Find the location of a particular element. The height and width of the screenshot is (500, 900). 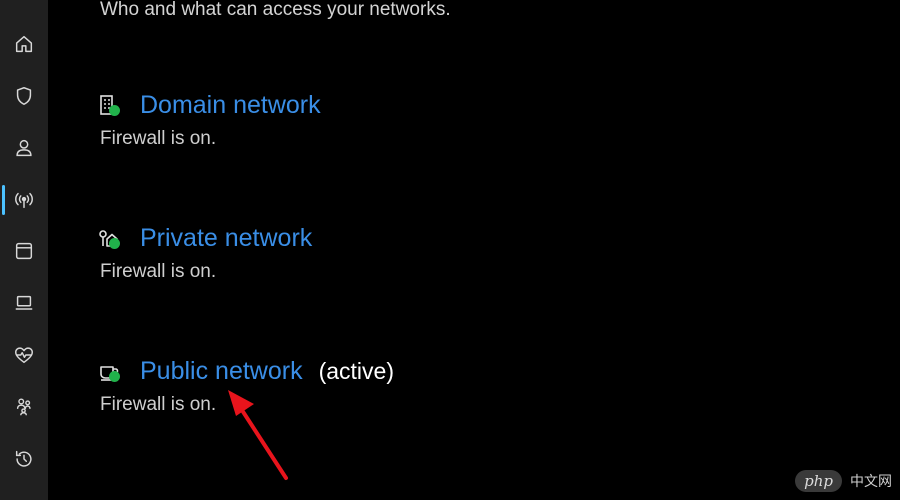

sidebar-item-app-browser-control is located at coordinates (24, 251).